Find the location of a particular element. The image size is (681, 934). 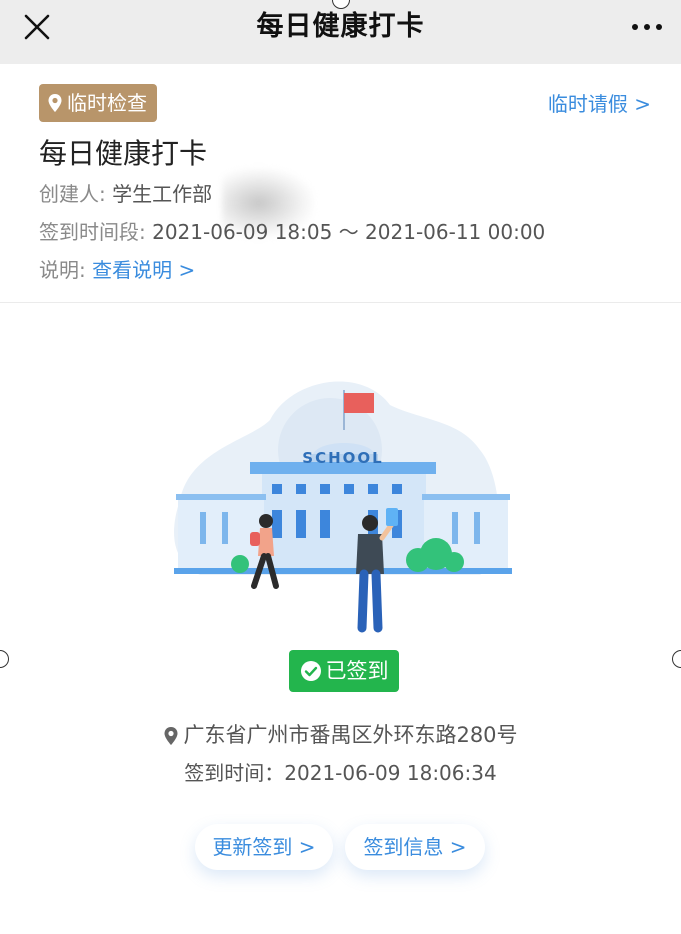

description-row: 说明: 查看说明 > is located at coordinates (117, 270).